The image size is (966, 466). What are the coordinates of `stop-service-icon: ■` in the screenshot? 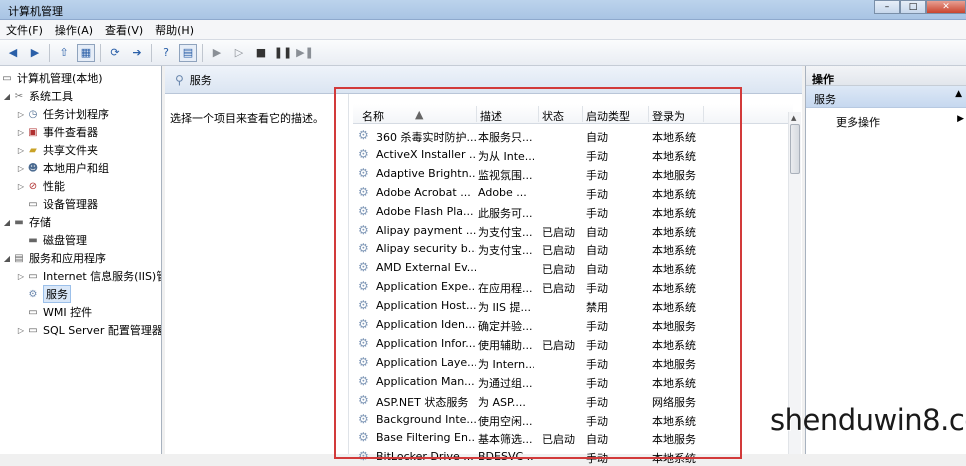 It's located at (261, 53).